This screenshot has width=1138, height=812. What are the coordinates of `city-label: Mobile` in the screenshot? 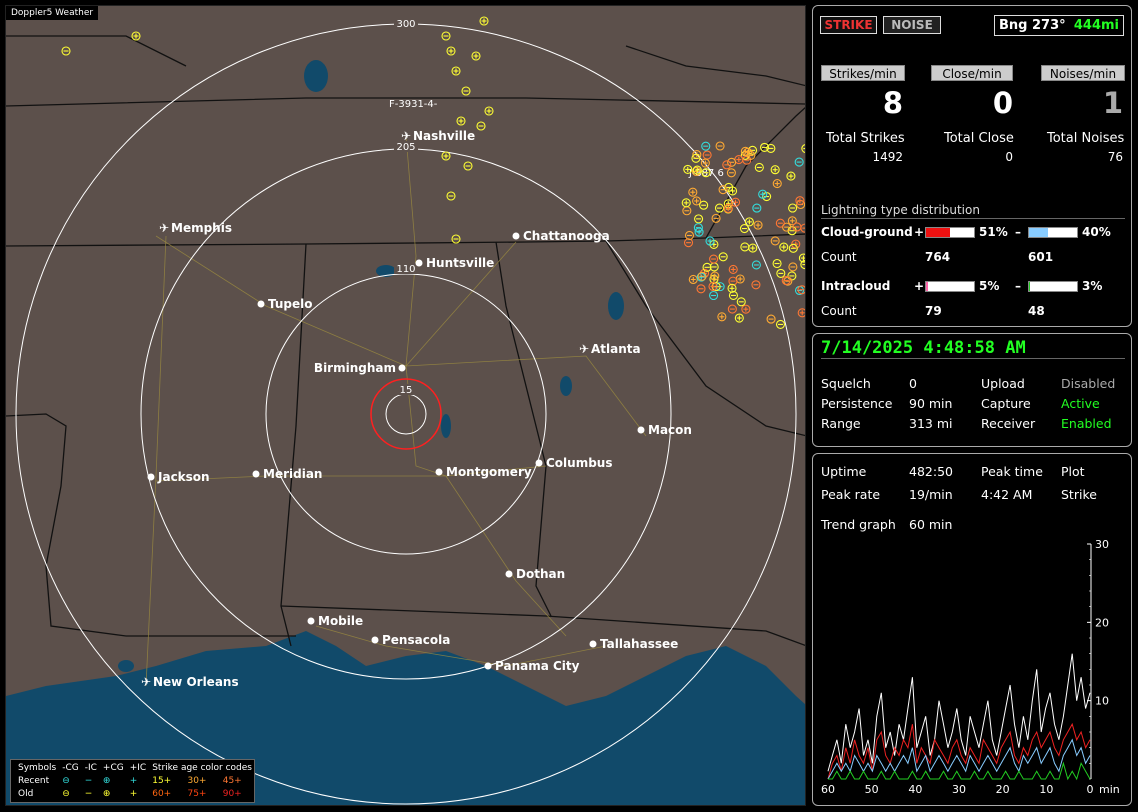 It's located at (340, 621).